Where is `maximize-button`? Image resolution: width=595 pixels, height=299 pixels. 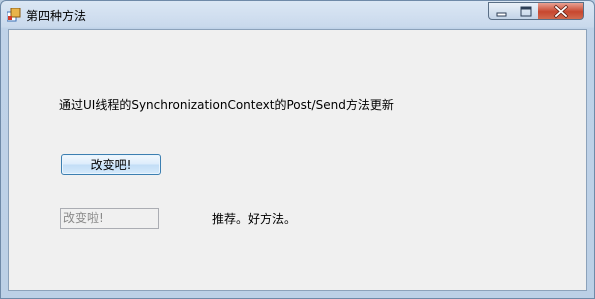
maximize-button is located at coordinates (526, 11).